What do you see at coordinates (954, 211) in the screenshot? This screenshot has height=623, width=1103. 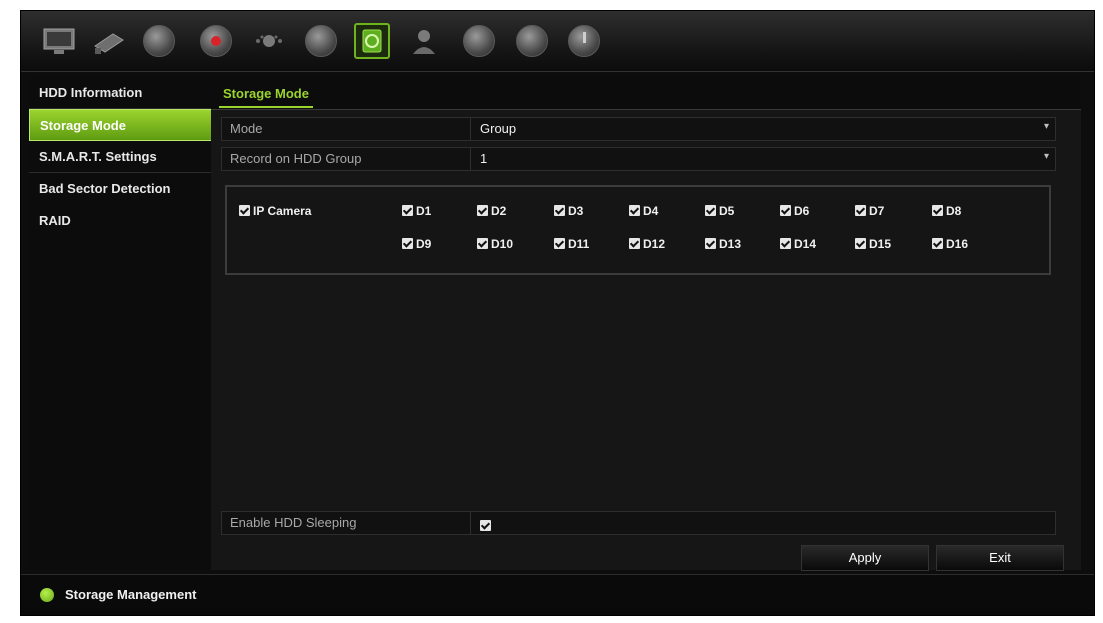 I see `channel-label: D8` at bounding box center [954, 211].